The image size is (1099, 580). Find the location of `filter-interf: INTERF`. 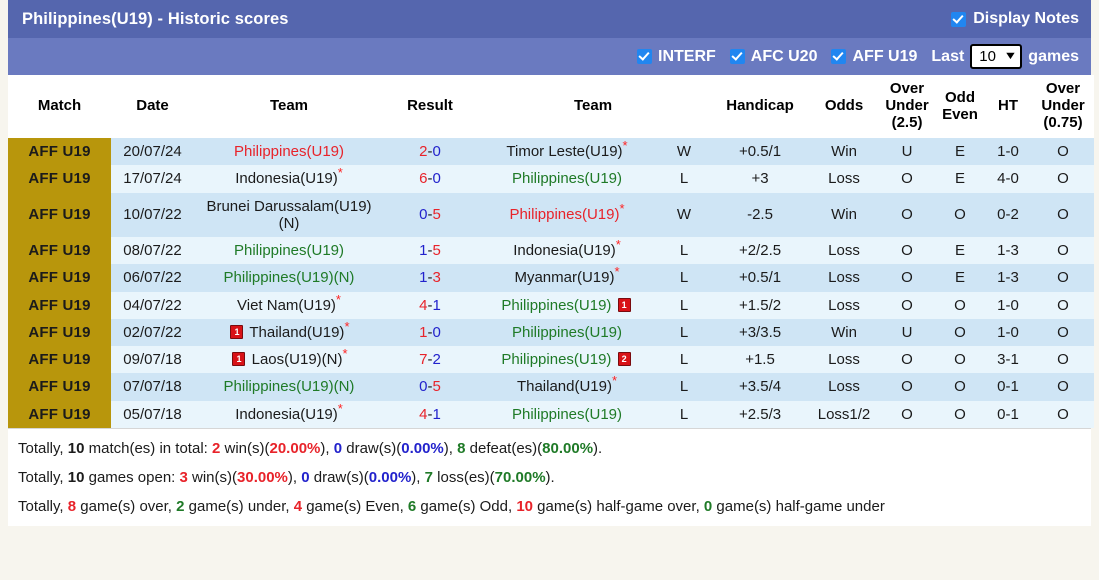

filter-interf: INTERF is located at coordinates (676, 57).